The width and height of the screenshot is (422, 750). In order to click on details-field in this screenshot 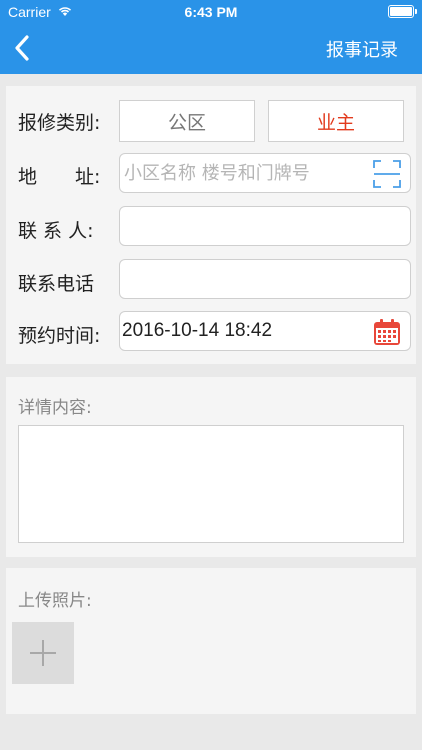, I will do `click(211, 484)`.